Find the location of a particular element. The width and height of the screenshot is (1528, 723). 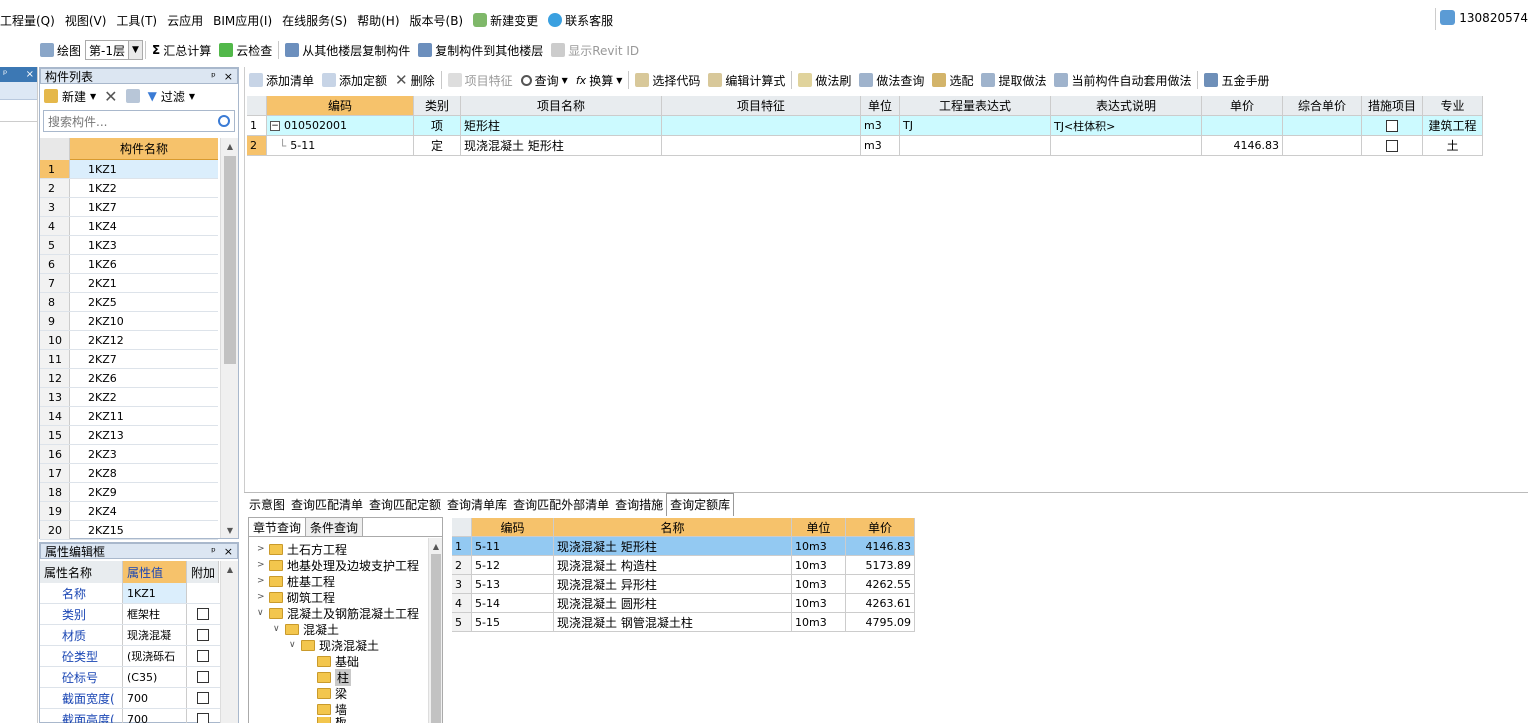

component-name: 1KZ2 is located at coordinates (144, 188).